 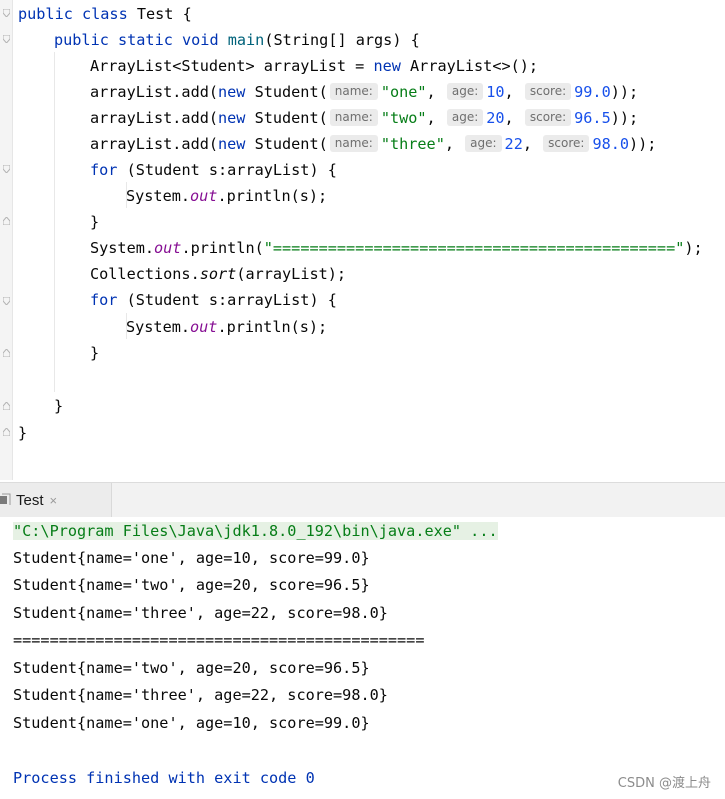 I want to click on run-tool-window-header: Test ×, so click(x=362, y=500).